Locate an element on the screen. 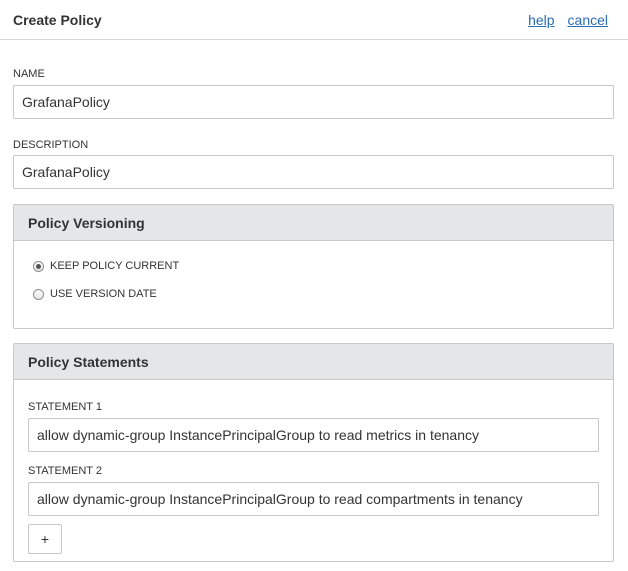 This screenshot has height=571, width=628. cancel-link: cancel is located at coordinates (588, 20).